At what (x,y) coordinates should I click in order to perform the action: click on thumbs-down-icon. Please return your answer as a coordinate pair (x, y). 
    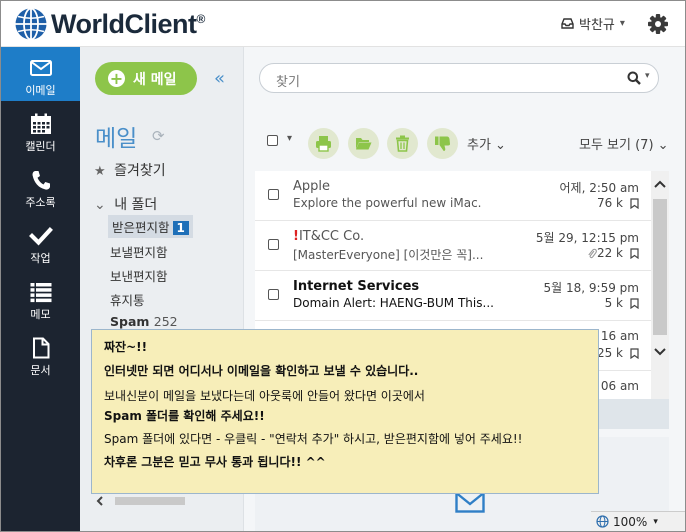
    Looking at the image, I should click on (442, 143).